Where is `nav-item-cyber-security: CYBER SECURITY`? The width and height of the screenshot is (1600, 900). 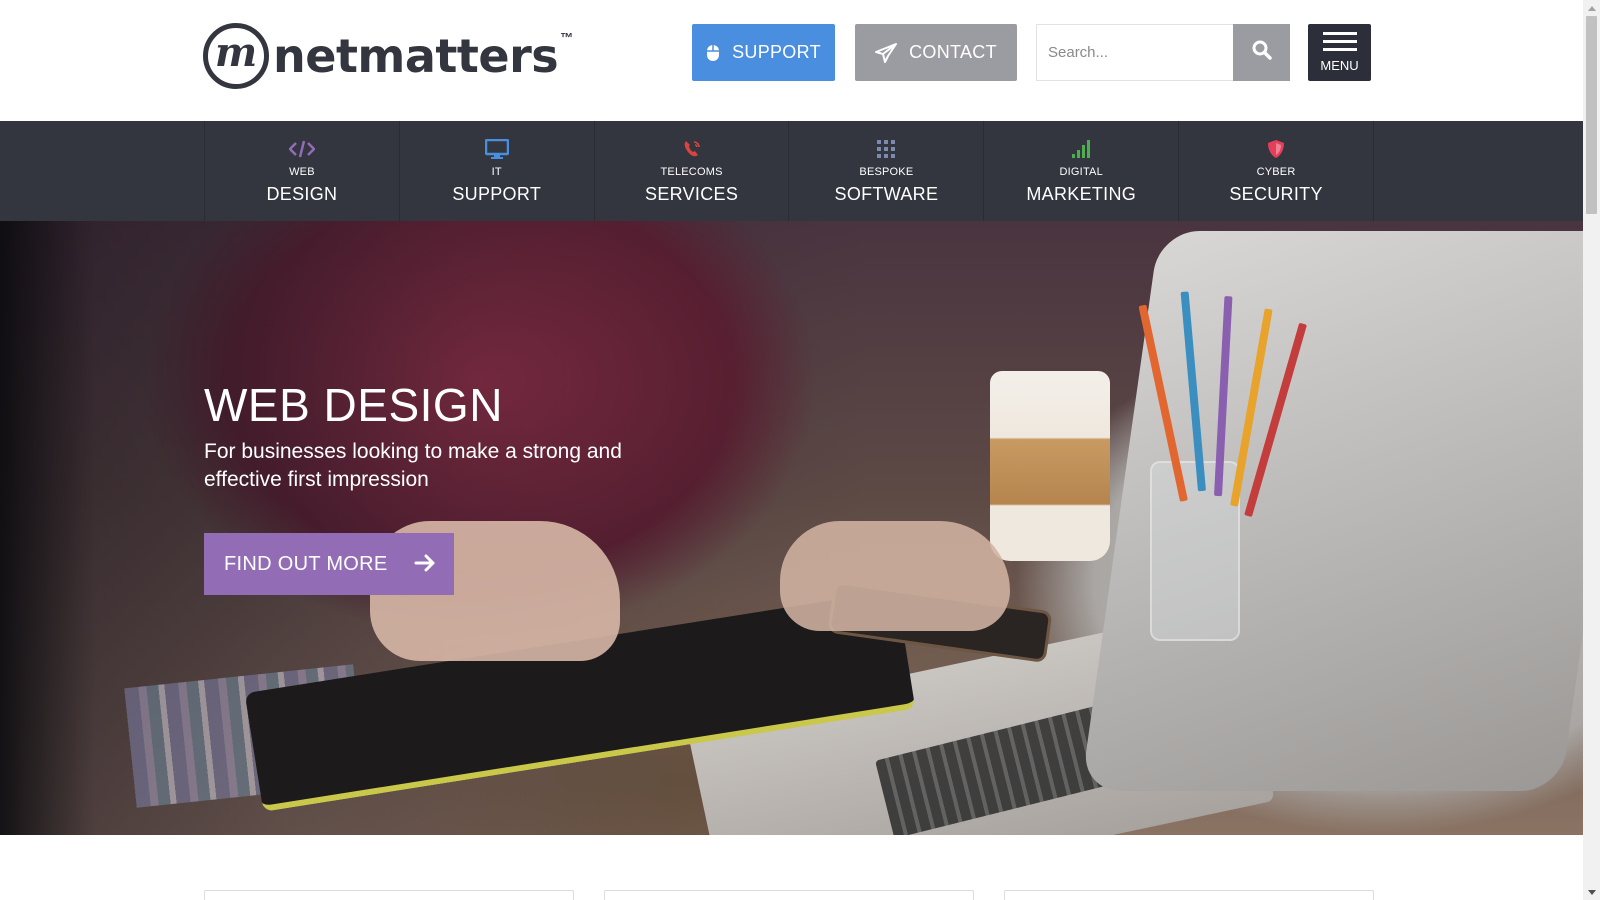 nav-item-cyber-security: CYBER SECURITY is located at coordinates (1276, 171).